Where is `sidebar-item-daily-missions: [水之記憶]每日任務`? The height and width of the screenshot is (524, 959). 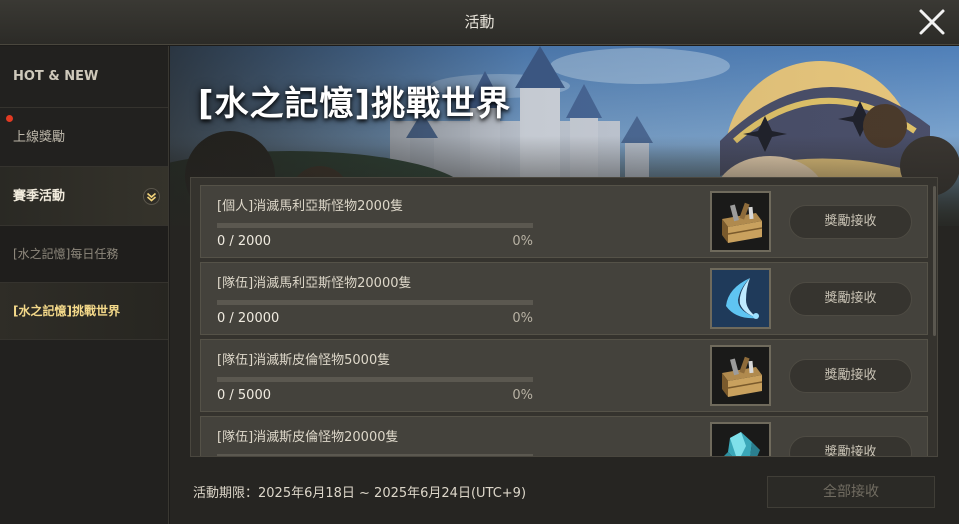 sidebar-item-daily-missions: [水之記憶]每日任務 is located at coordinates (84, 254).